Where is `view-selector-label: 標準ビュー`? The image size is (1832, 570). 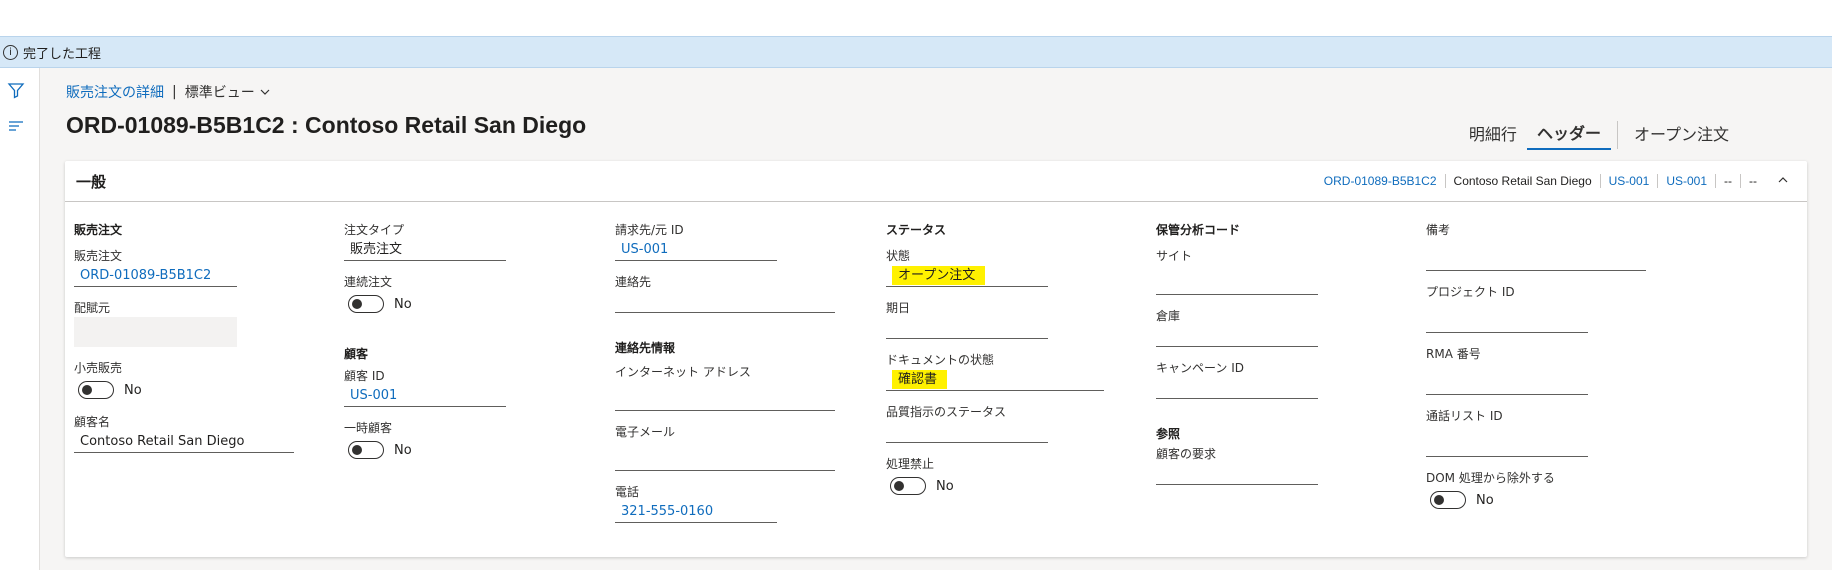 view-selector-label: 標準ビュー is located at coordinates (219, 93).